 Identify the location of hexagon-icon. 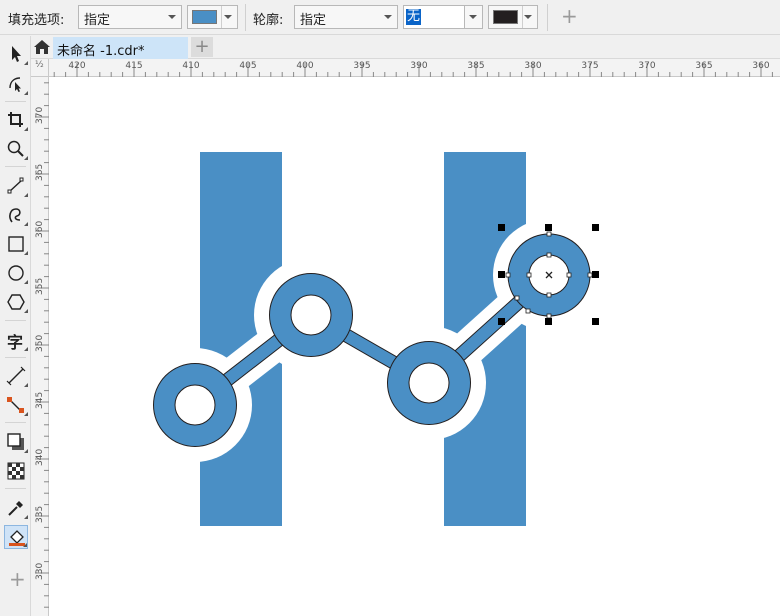
(16, 302).